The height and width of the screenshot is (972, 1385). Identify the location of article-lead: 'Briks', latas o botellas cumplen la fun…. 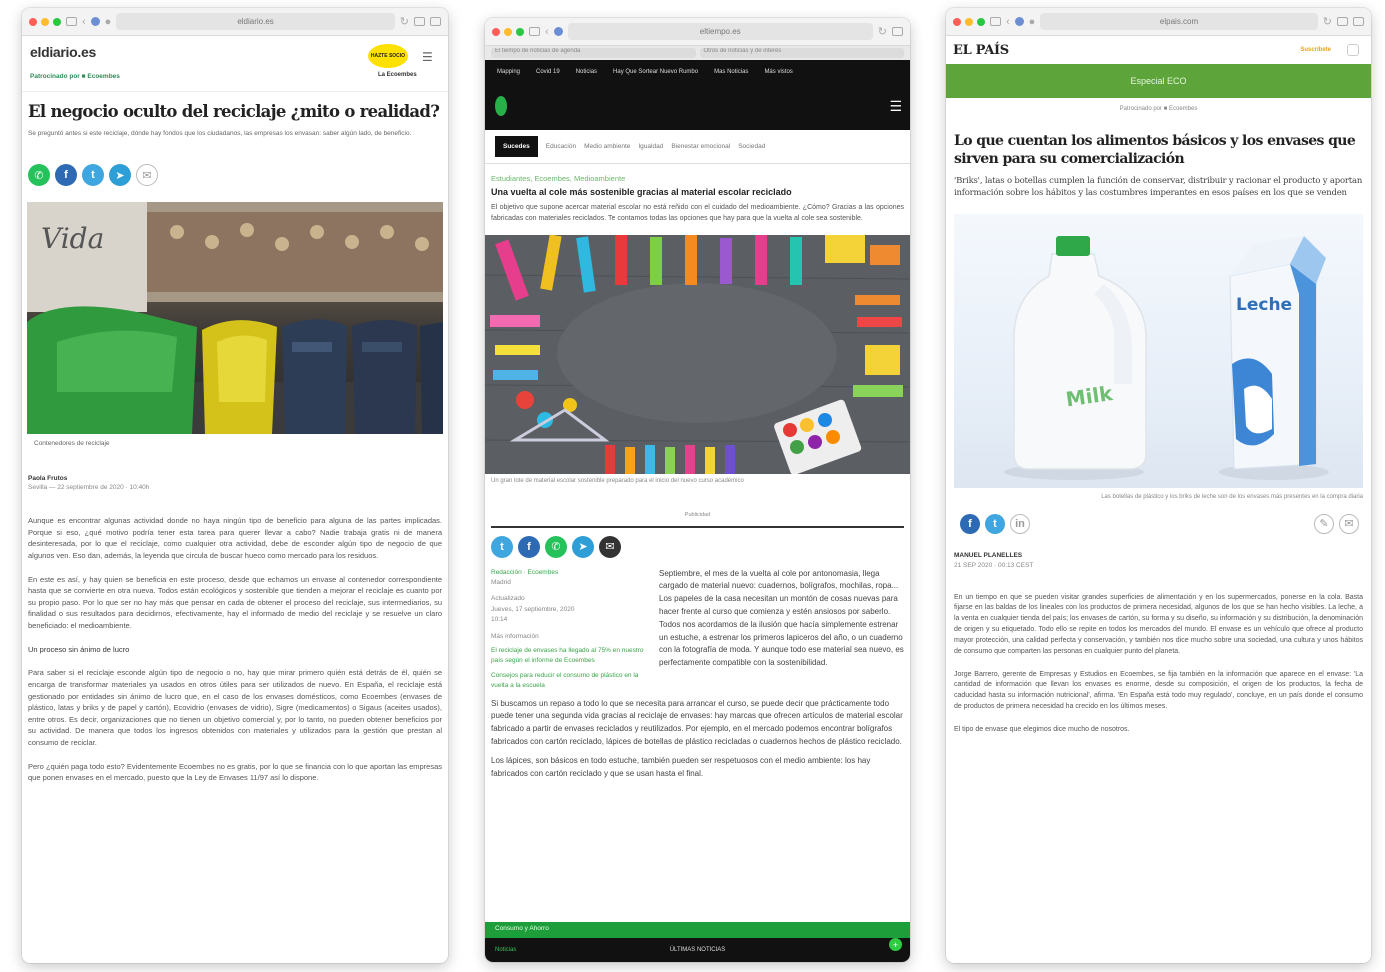
(1158, 187).